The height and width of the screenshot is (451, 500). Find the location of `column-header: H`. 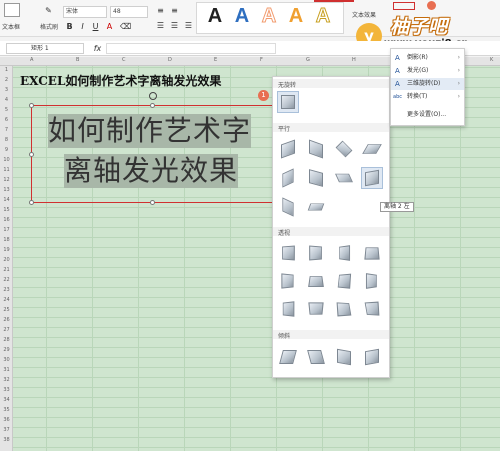

column-header: H is located at coordinates (354, 60).